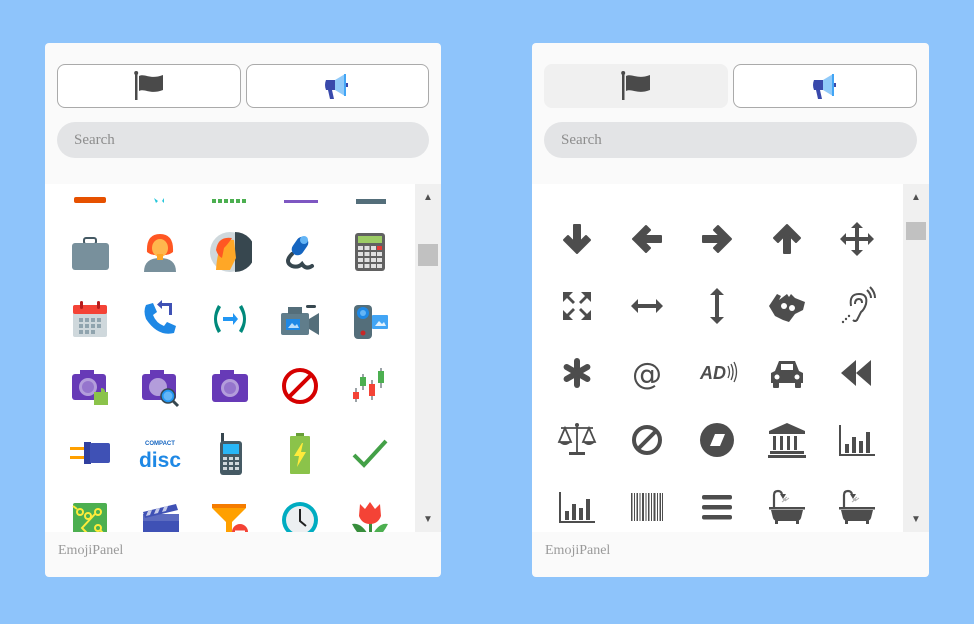  Describe the element at coordinates (160, 444) in the screenshot. I see `svg-text: COMPACT` at that location.